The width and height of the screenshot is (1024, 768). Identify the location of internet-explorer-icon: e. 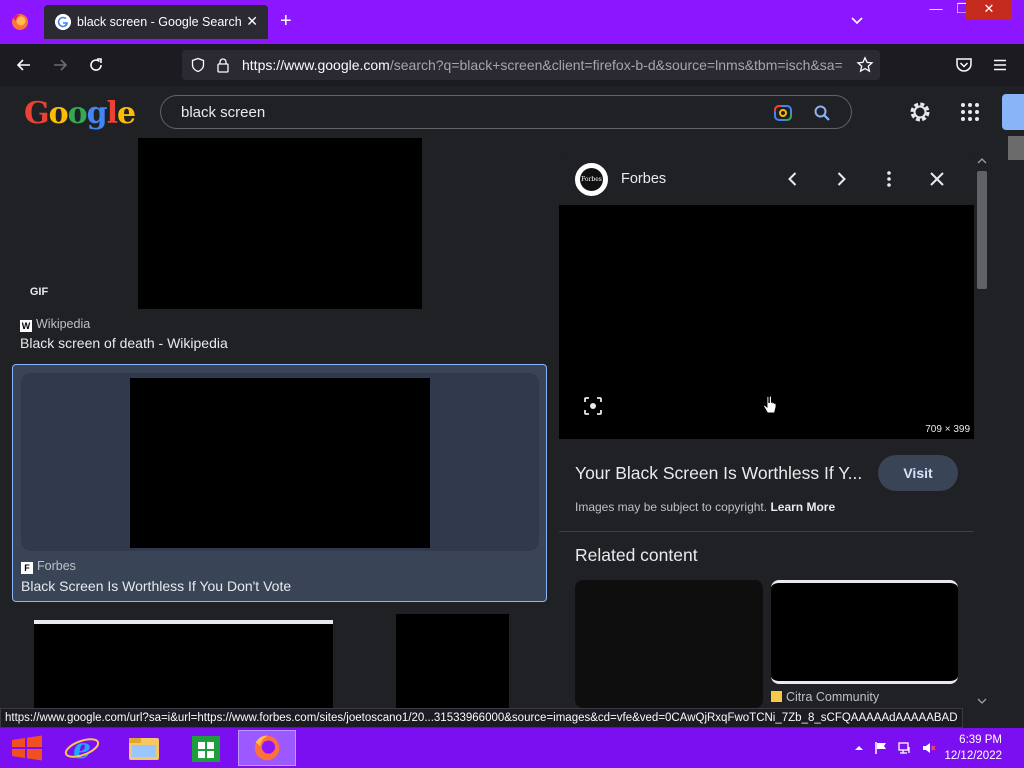
(82, 748).